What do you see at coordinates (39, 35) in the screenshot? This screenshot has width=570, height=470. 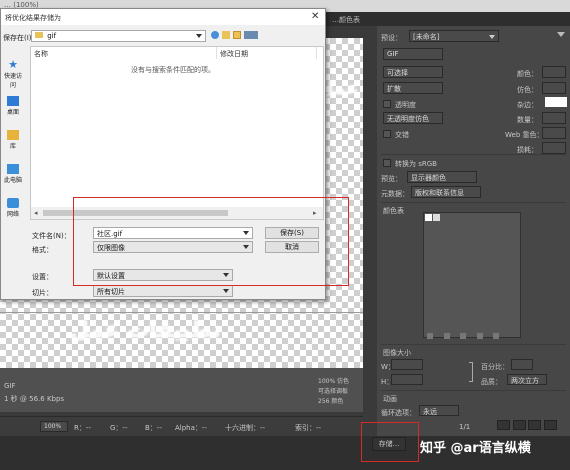 I see `folder-icon` at bounding box center [39, 35].